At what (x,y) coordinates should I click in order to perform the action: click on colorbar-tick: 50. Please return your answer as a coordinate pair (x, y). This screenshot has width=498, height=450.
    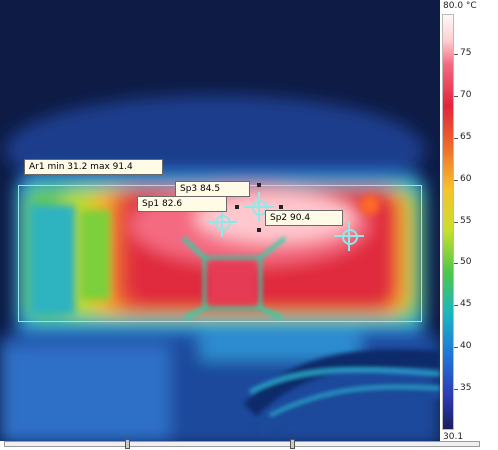
    Looking at the image, I should click on (462, 262).